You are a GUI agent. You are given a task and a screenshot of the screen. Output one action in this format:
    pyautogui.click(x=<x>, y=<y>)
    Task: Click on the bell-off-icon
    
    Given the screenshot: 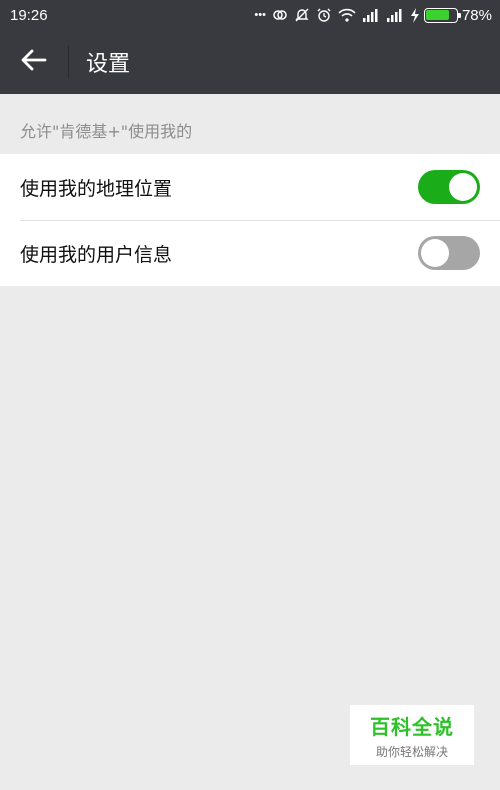 What is the action you would take?
    pyautogui.click(x=302, y=15)
    